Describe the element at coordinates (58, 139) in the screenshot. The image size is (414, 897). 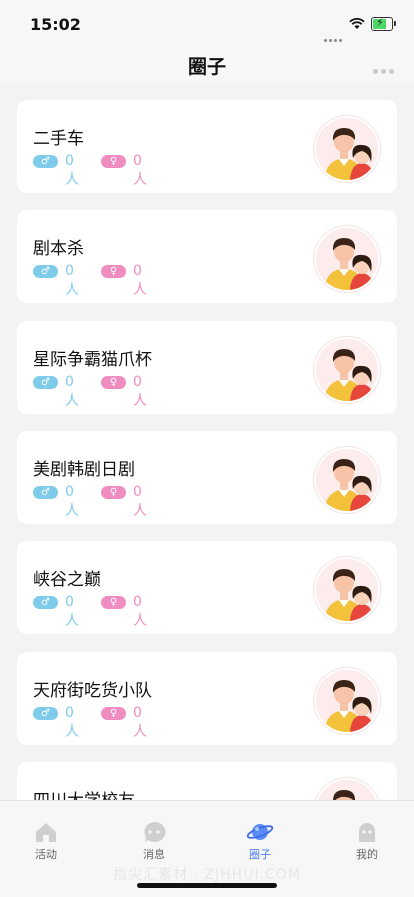
I see `circle-name: 二手车` at that location.